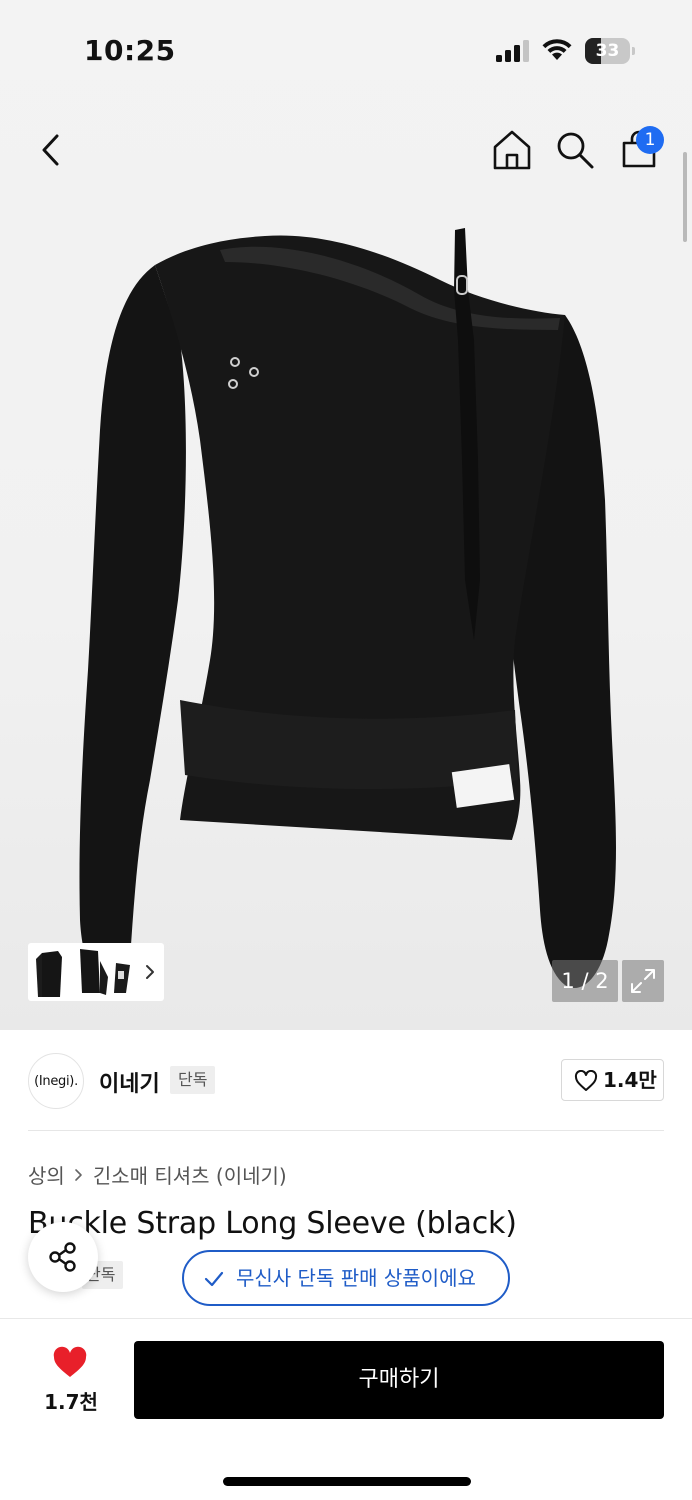 Image resolution: width=692 pixels, height=1500 pixels. What do you see at coordinates (46, 1174) in the screenshot?
I see `breadcrumb-category: 상의` at bounding box center [46, 1174].